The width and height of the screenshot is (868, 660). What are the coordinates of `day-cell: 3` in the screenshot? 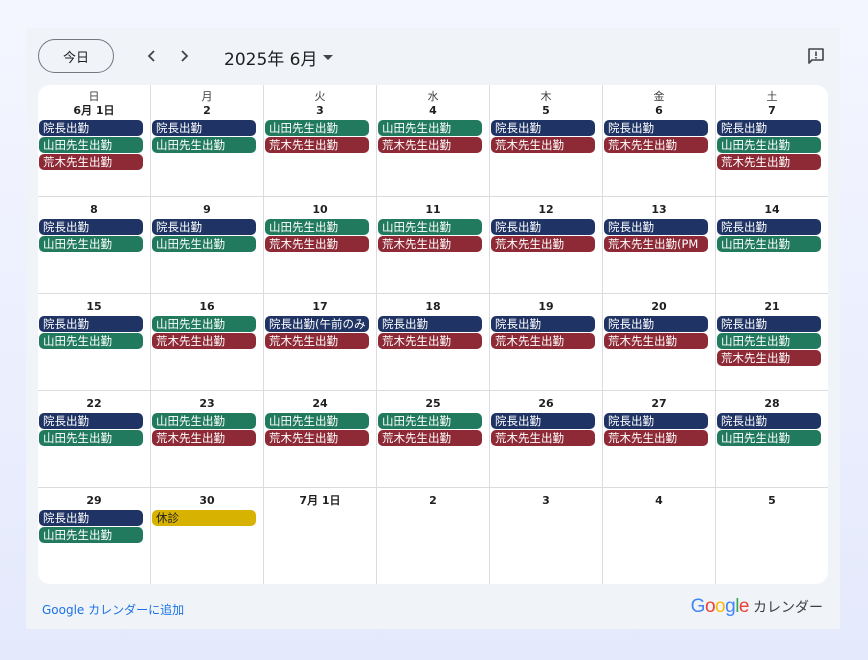 It's located at (546, 536).